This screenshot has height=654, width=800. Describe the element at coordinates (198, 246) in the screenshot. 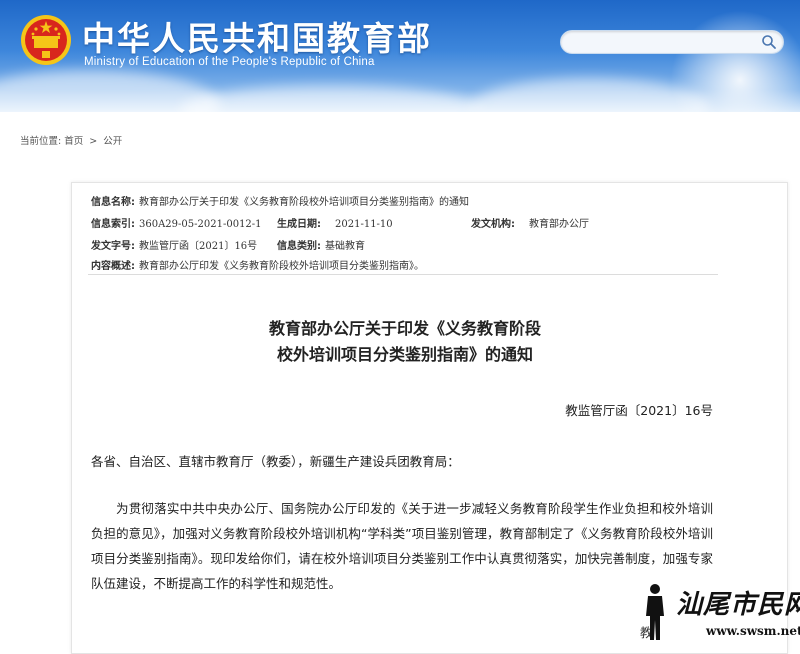

I see `meta-value: 教监管厅函〔2021〕16号` at that location.